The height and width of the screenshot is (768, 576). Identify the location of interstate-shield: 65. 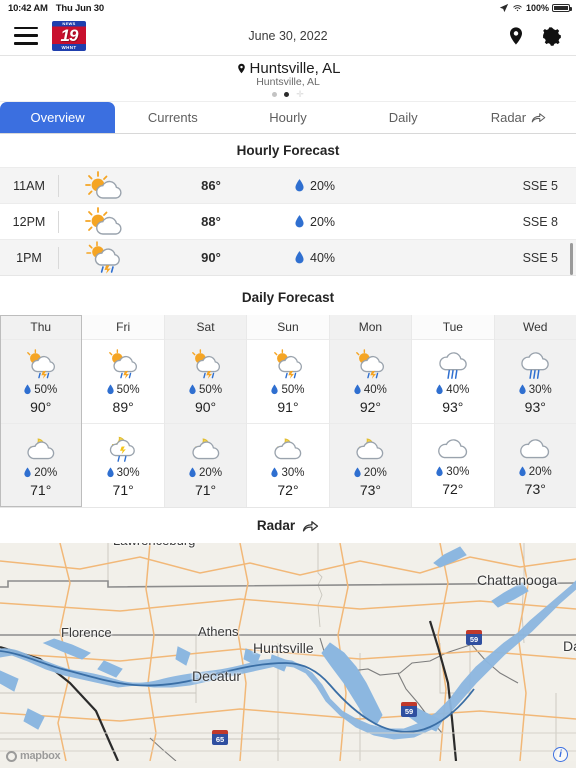
(220, 737).